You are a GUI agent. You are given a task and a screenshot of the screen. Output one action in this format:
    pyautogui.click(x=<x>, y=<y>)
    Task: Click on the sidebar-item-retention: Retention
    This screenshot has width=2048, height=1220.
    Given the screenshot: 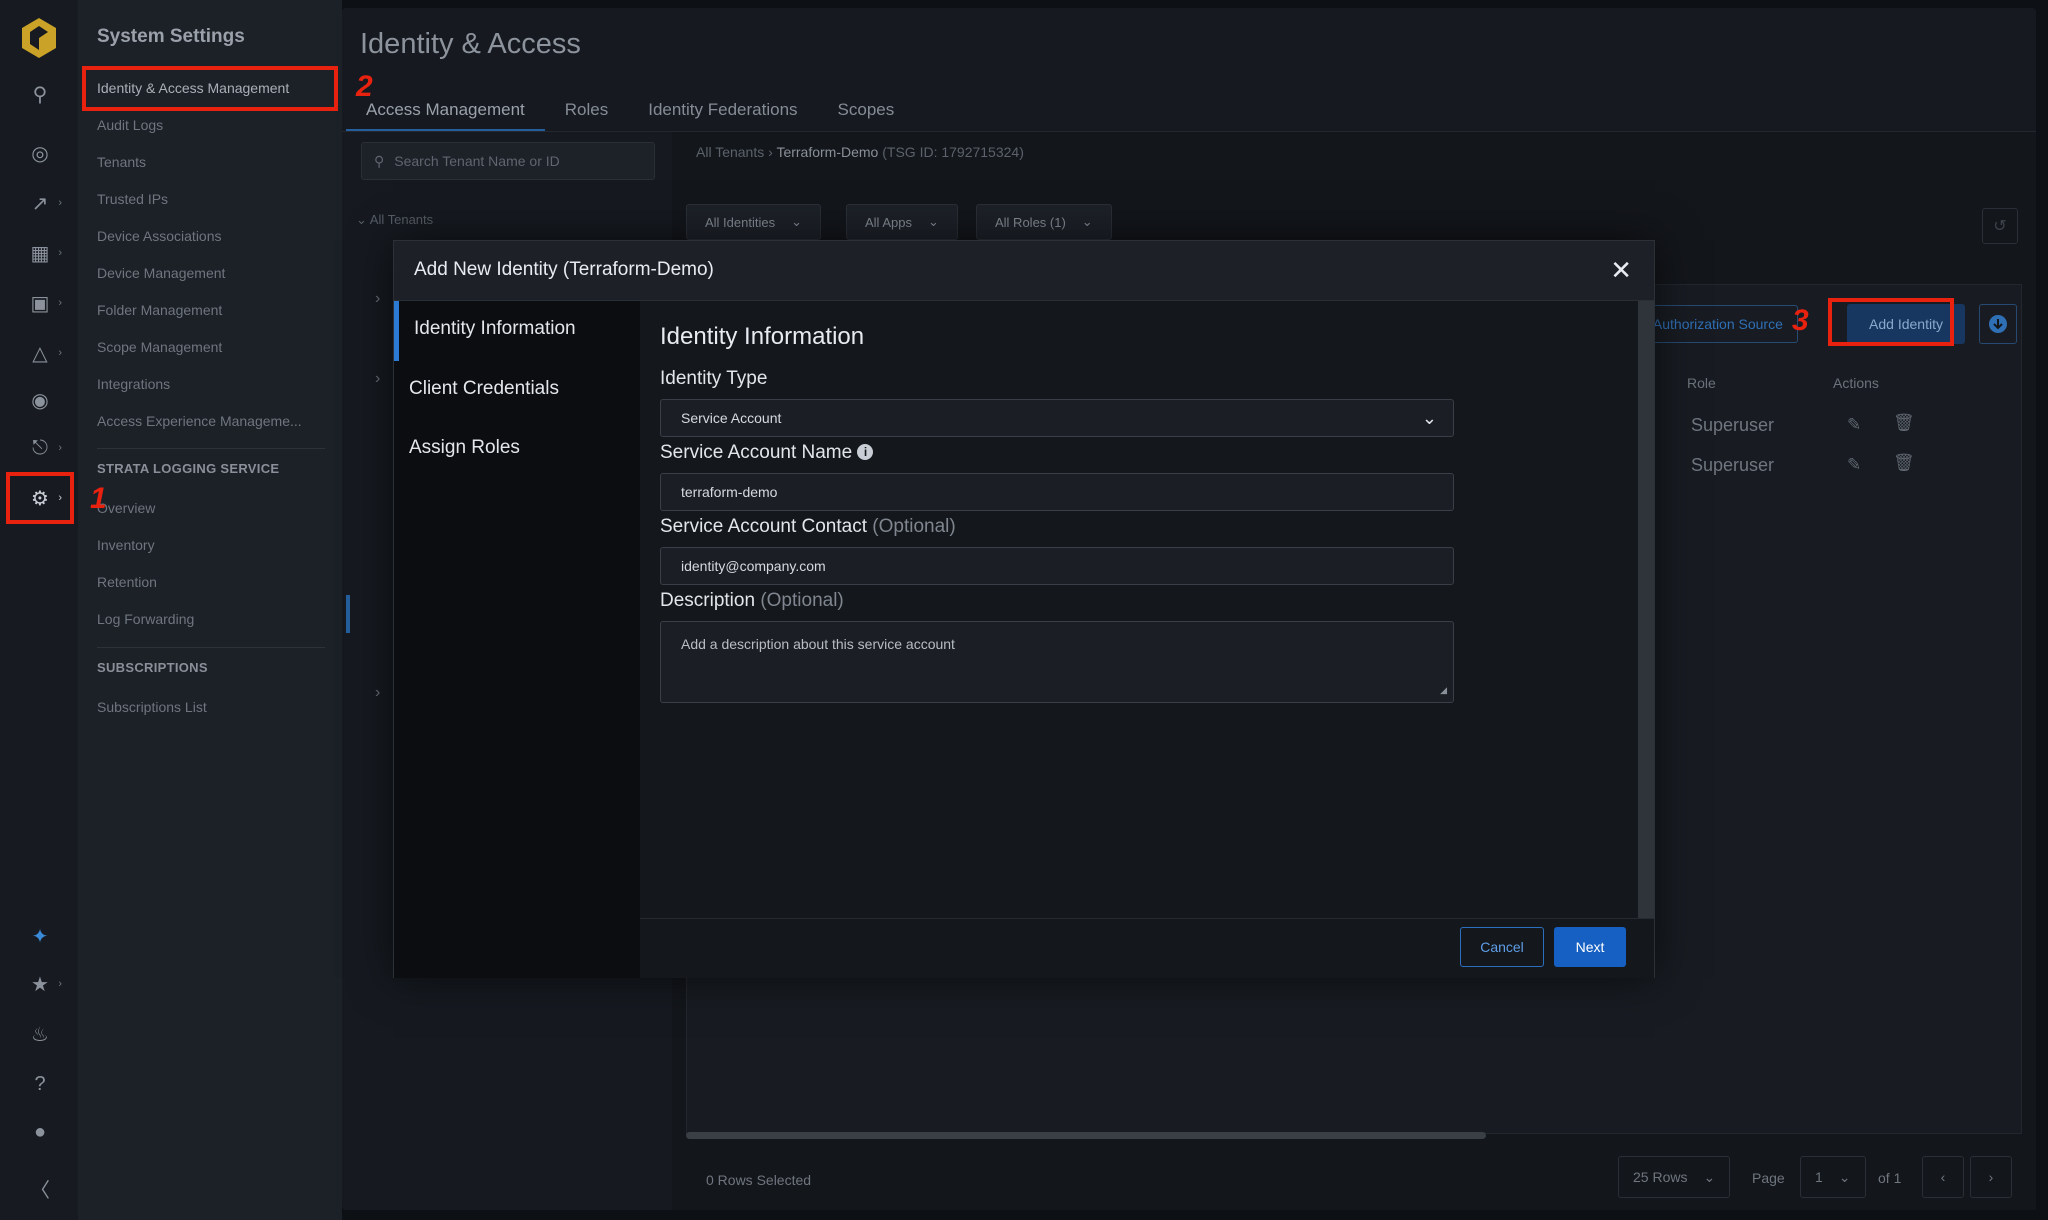 What is the action you would take?
    pyautogui.click(x=127, y=582)
    